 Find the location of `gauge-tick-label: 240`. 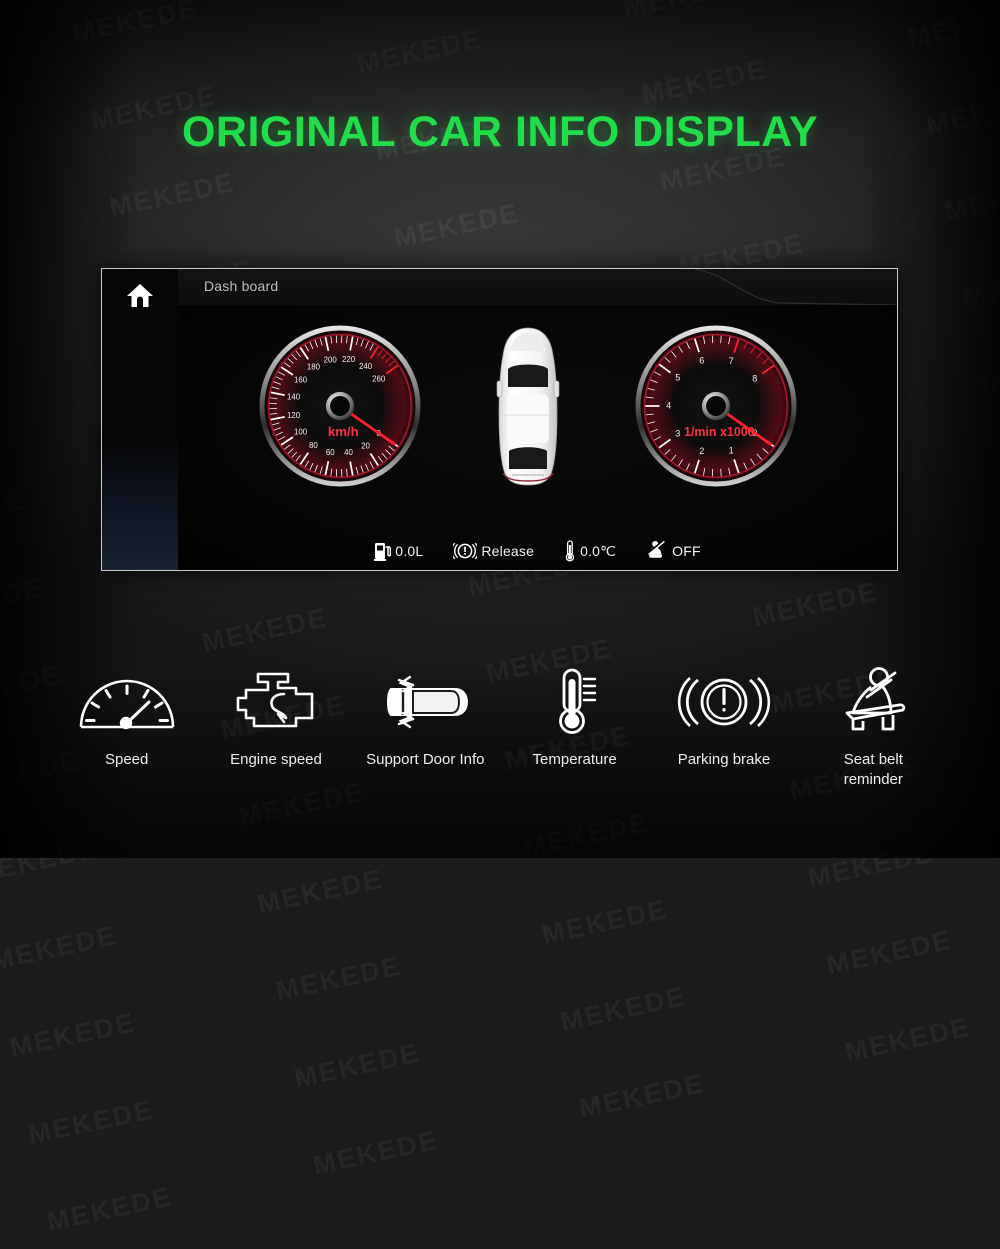

gauge-tick-label: 240 is located at coordinates (366, 366).